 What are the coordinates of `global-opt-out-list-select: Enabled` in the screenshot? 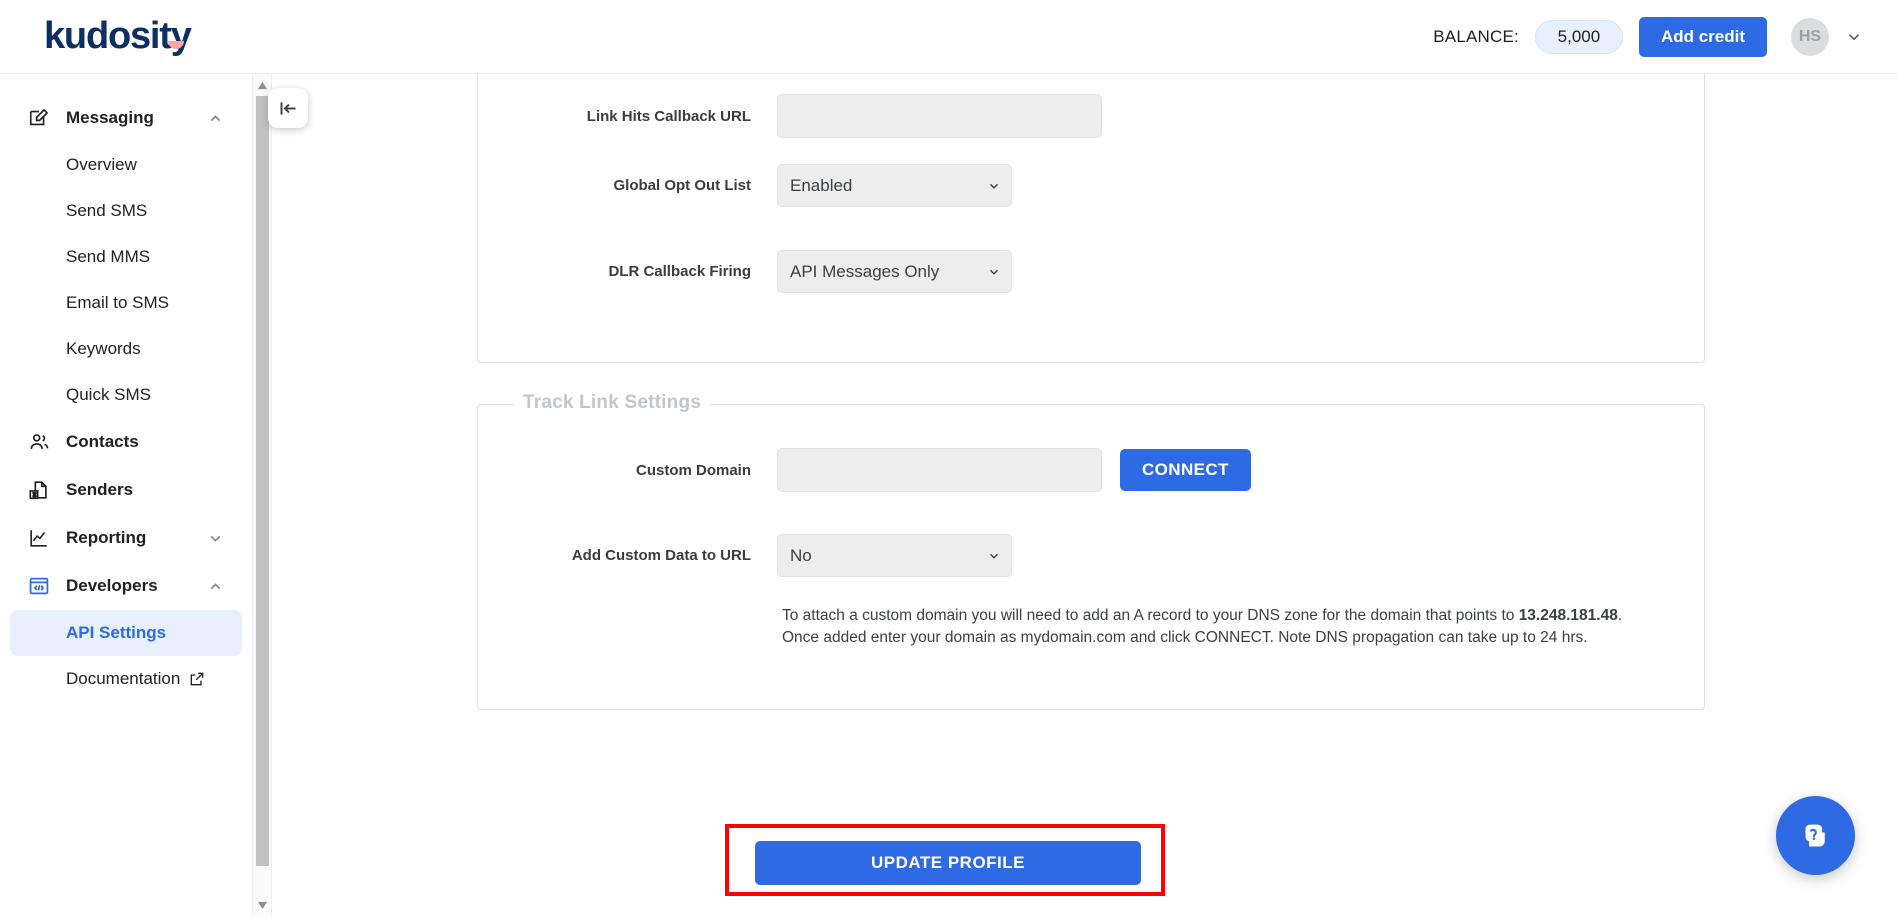 It's located at (894, 185).